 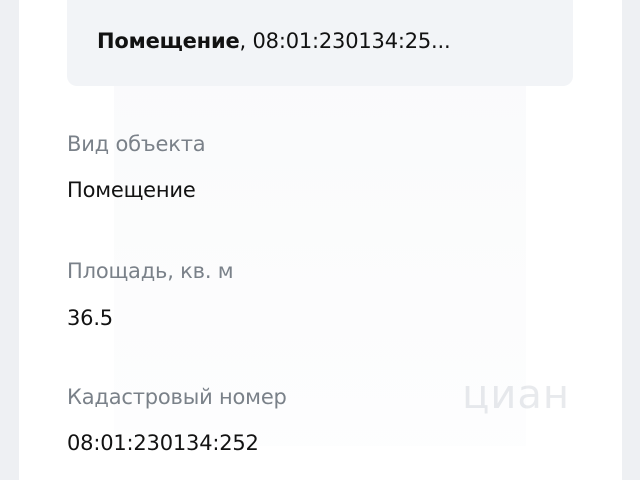 What do you see at coordinates (516, 395) in the screenshot?
I see `watermark-logo: циан` at bounding box center [516, 395].